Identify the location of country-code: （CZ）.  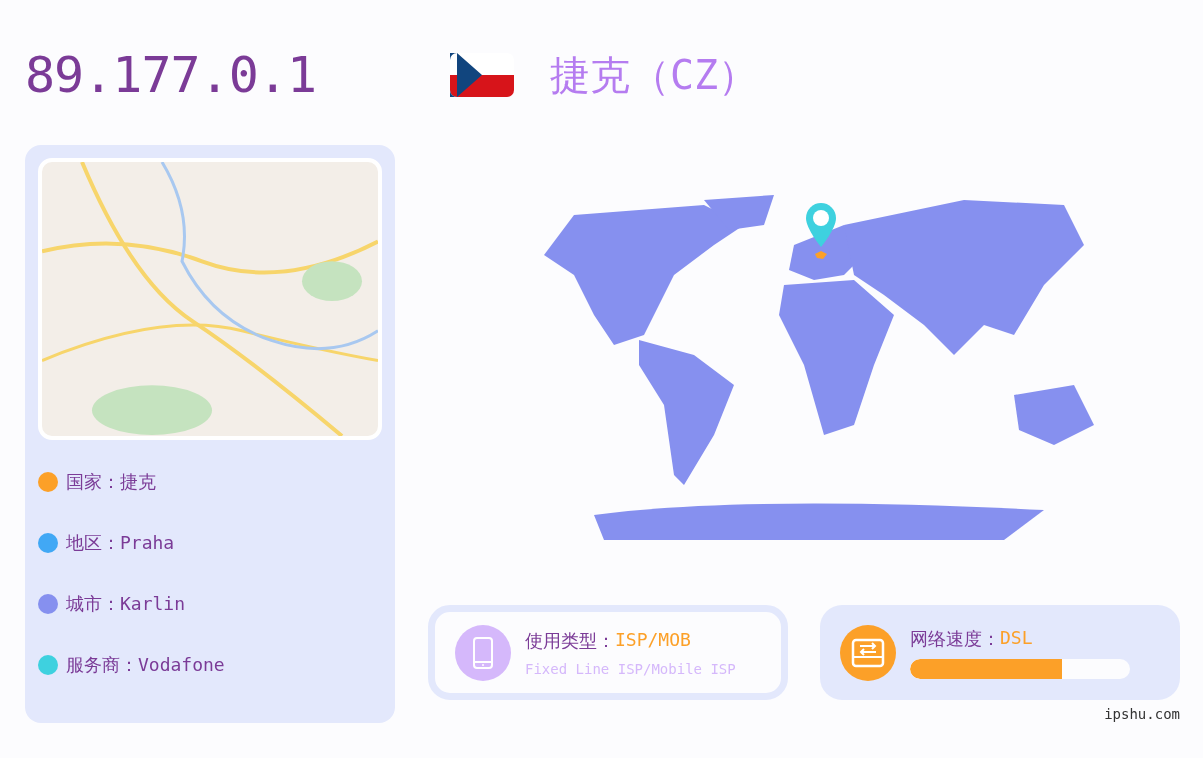
(694, 75).